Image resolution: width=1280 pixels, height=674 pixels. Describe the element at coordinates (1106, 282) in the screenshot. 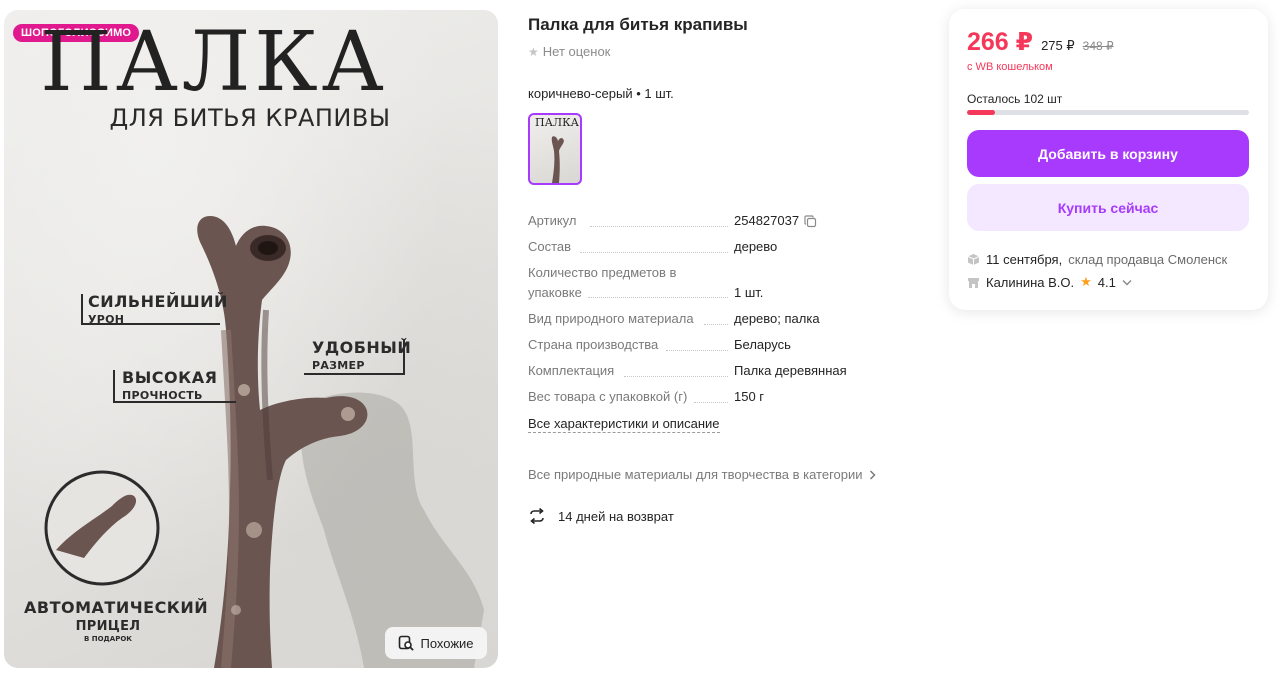

I see `seller-rating: 4.1` at that location.